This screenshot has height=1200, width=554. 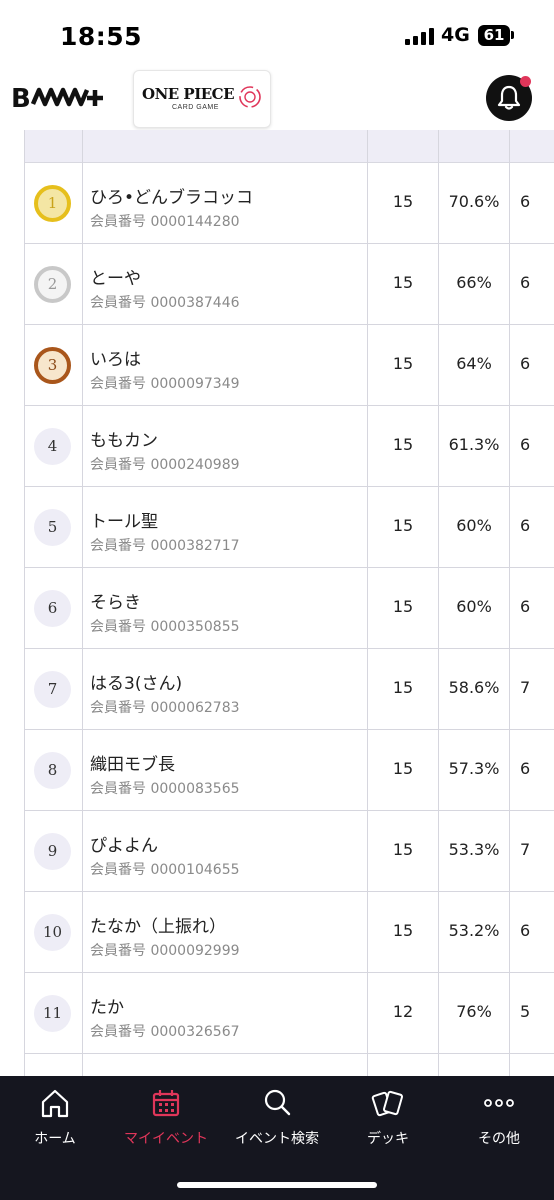 I want to click on rank-badge-bronze: 3, so click(x=52, y=365).